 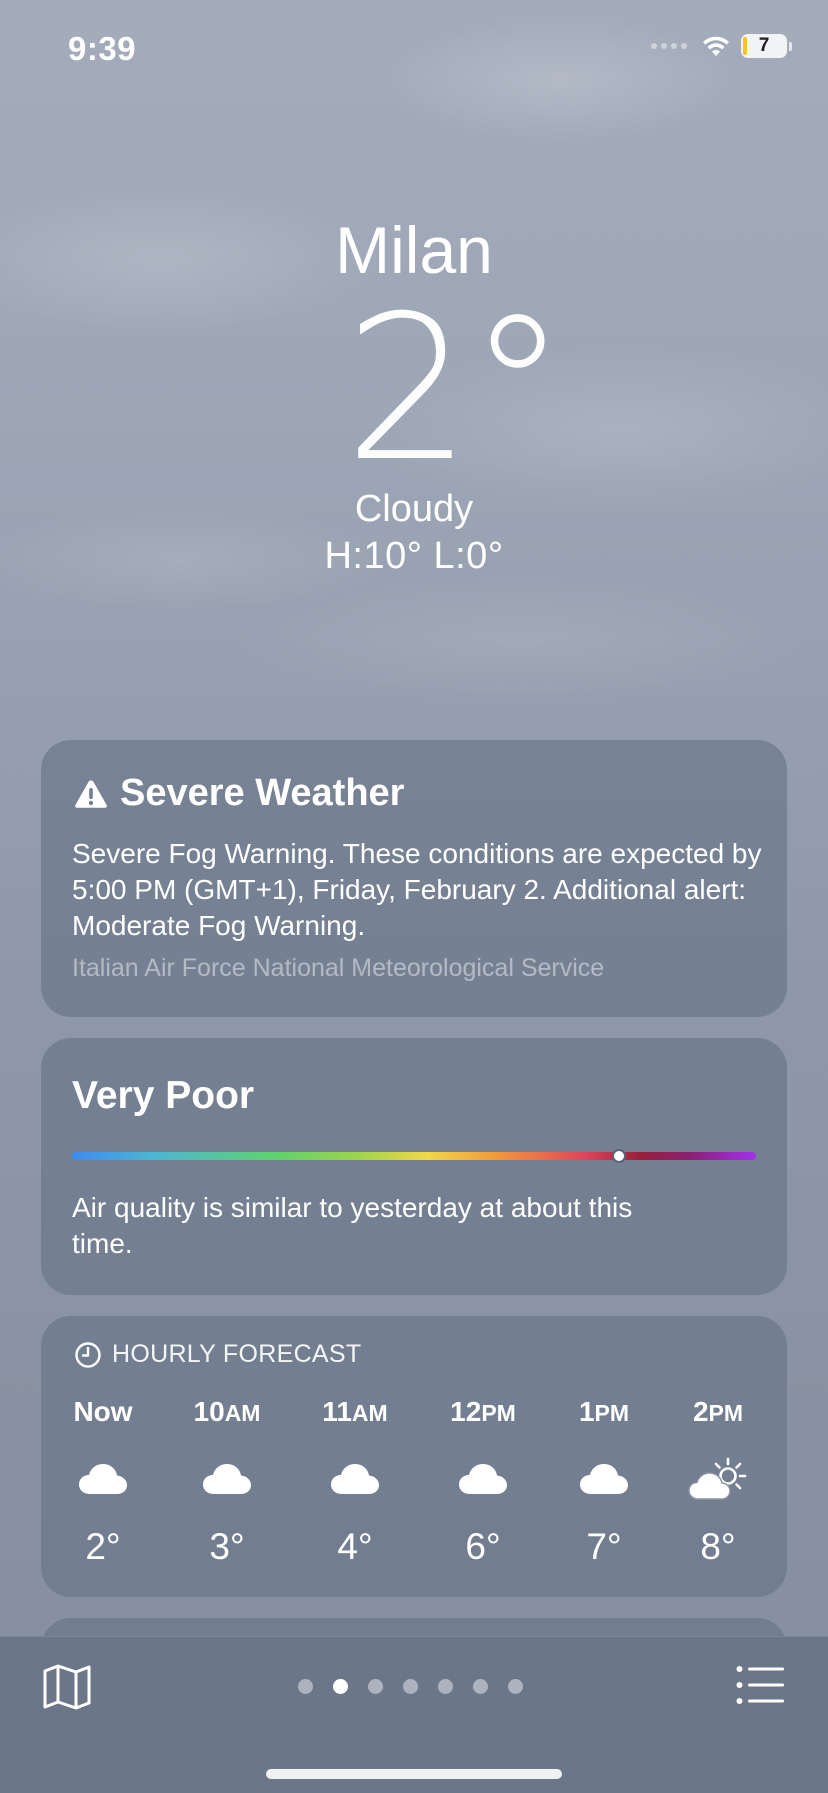 What do you see at coordinates (414, 1487) in the screenshot?
I see `hourly-forecast-list: Now 2° 10AM 3° 11AM 4° 12PM 6° 1PM 7° 2PM 8°` at bounding box center [414, 1487].